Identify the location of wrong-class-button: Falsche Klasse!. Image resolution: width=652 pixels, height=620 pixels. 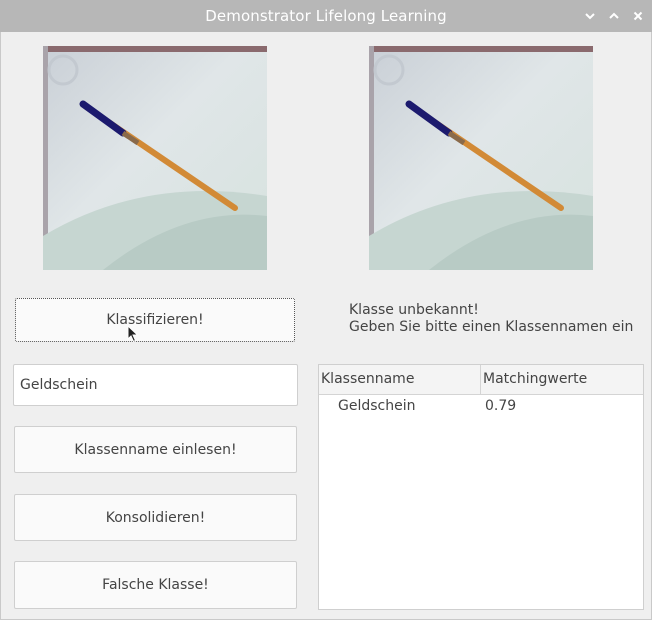
(155, 585).